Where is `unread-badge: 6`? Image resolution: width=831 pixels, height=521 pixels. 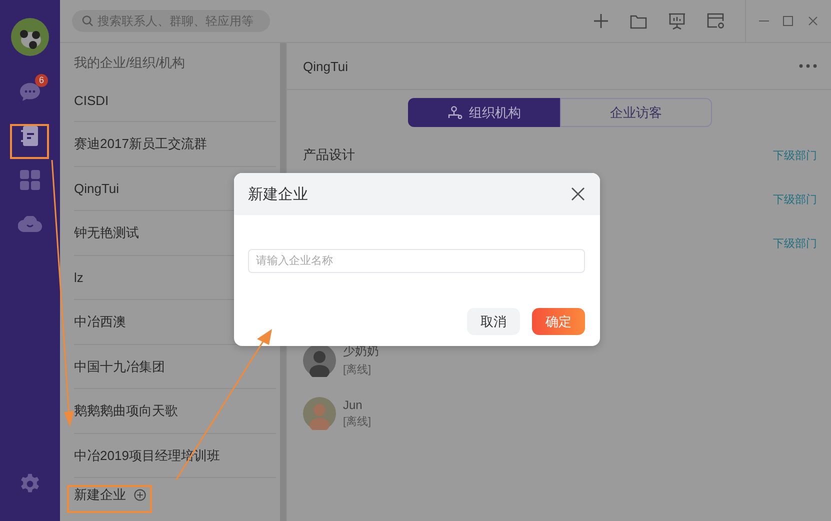 unread-badge: 6 is located at coordinates (41, 80).